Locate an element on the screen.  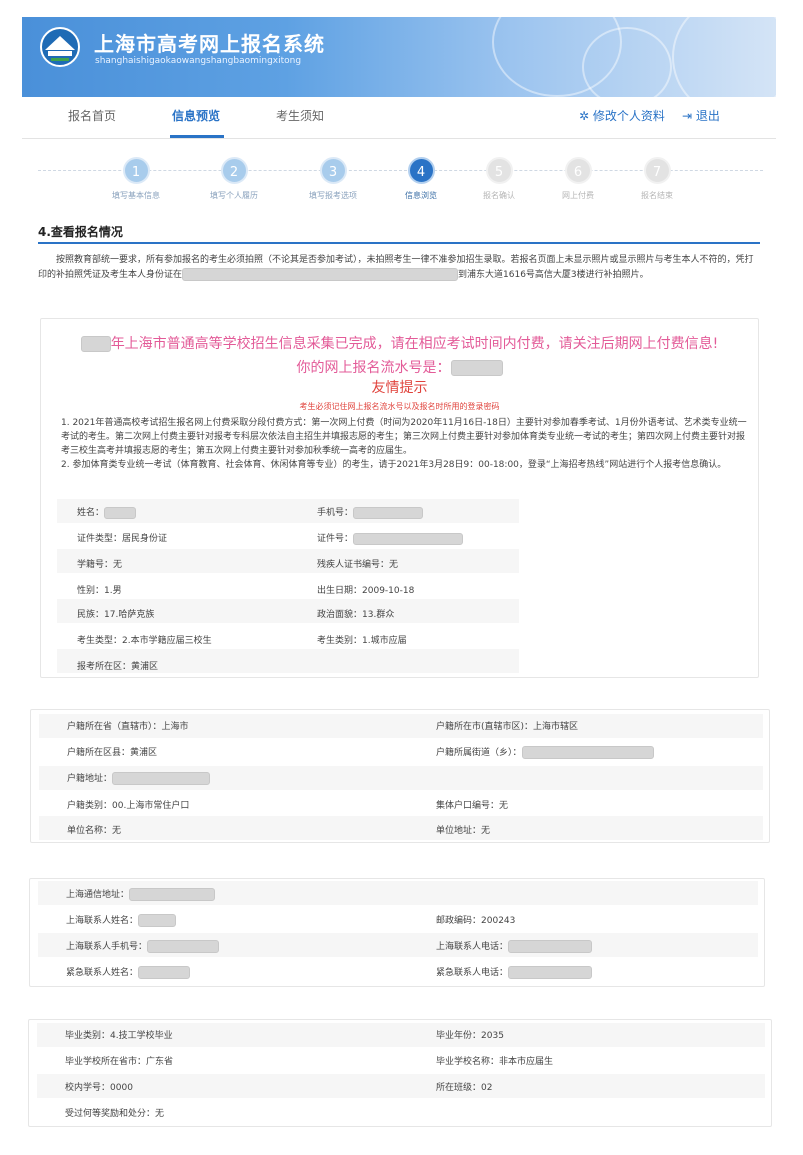
field-label: 报考所在区： is located at coordinates (104, 667).